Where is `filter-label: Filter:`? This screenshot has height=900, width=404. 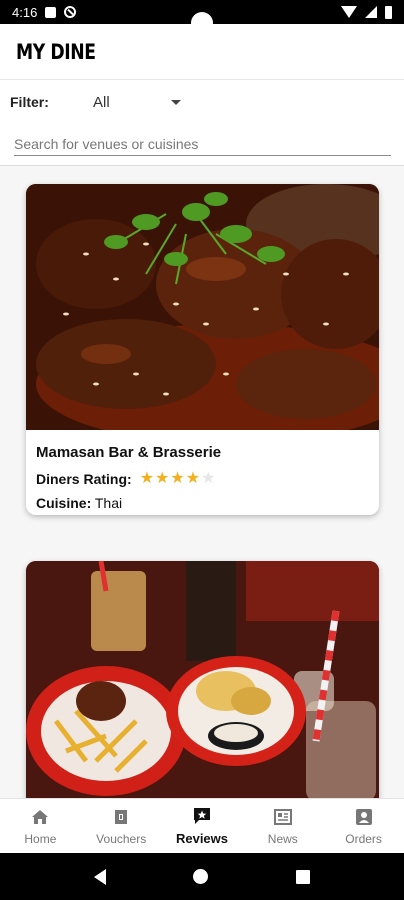 filter-label: Filter: is located at coordinates (29, 102).